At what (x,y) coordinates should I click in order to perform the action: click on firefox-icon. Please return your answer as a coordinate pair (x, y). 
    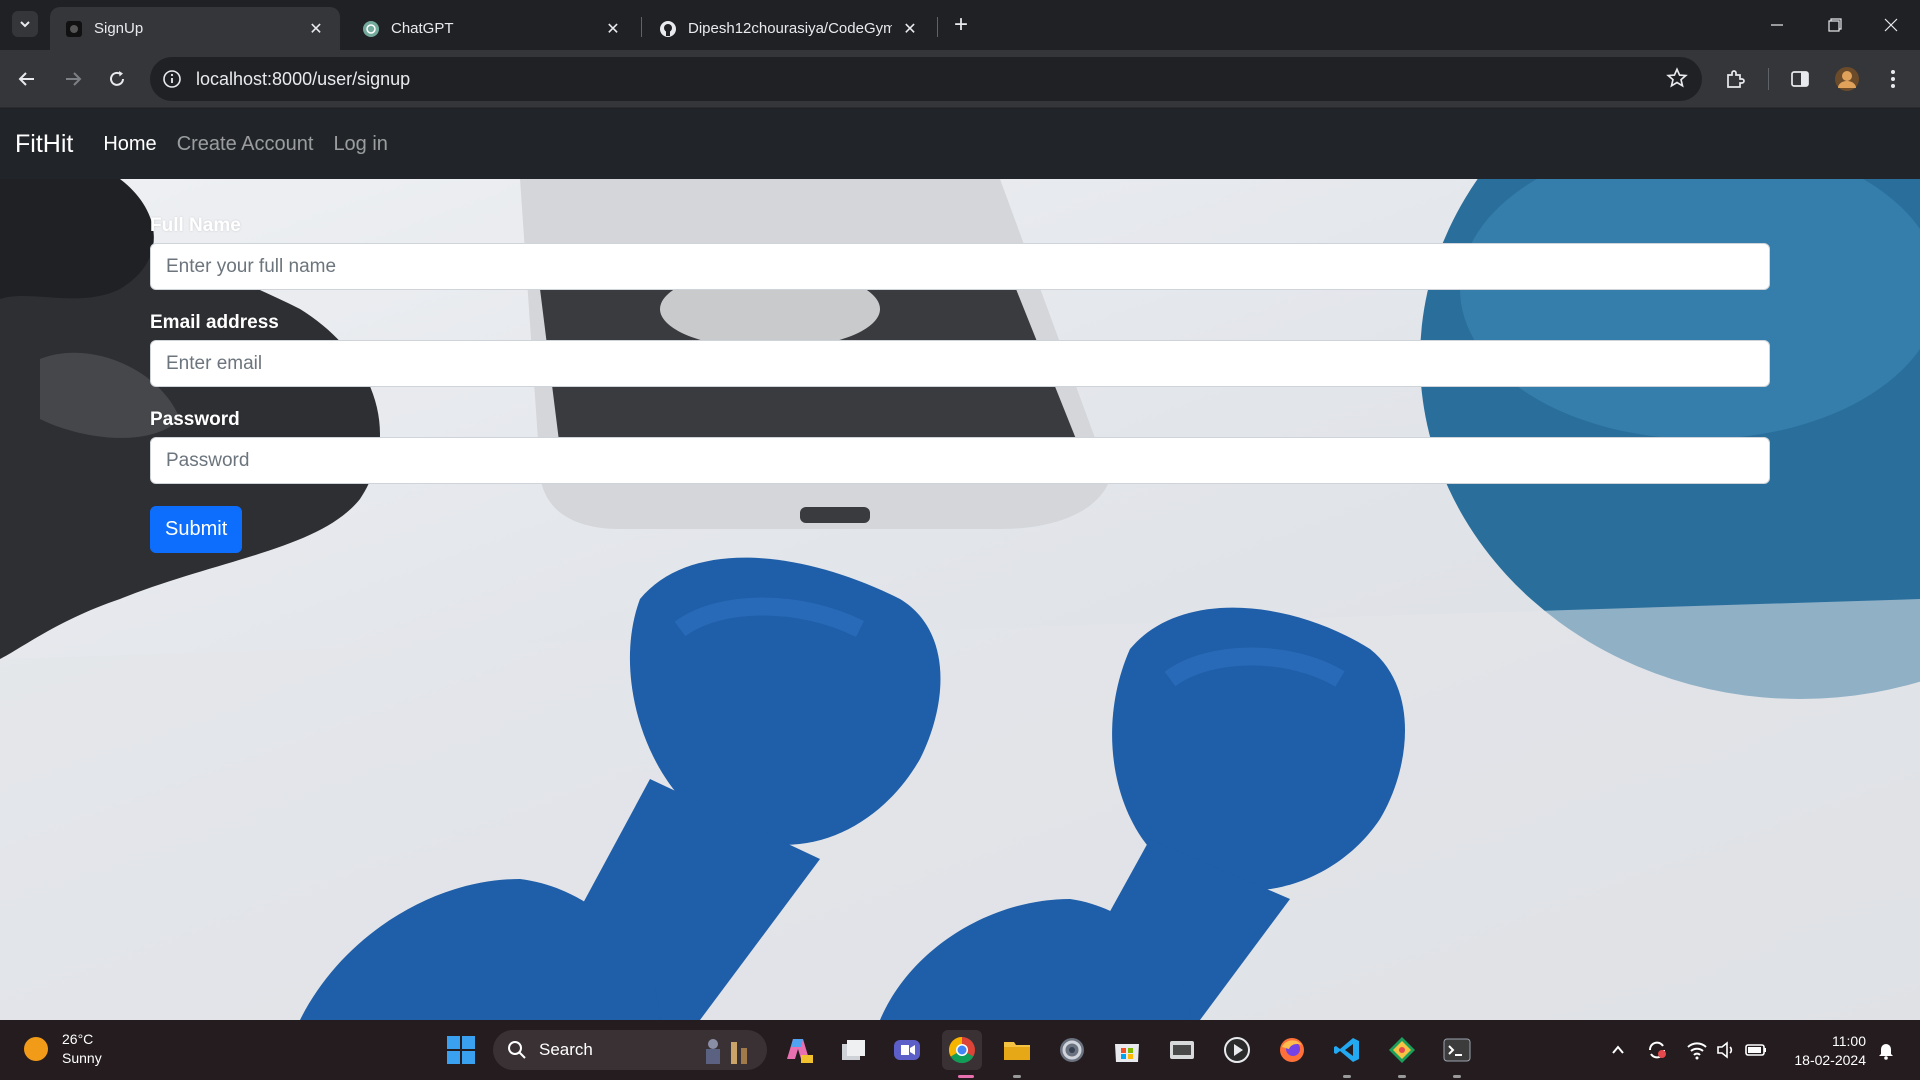
    Looking at the image, I should click on (1292, 1050).